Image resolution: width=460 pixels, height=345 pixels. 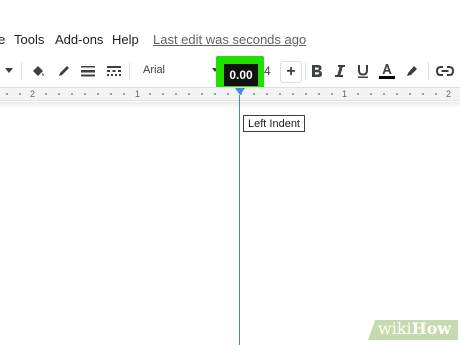 I want to click on font-size-input: 0.00, so click(x=241, y=75).